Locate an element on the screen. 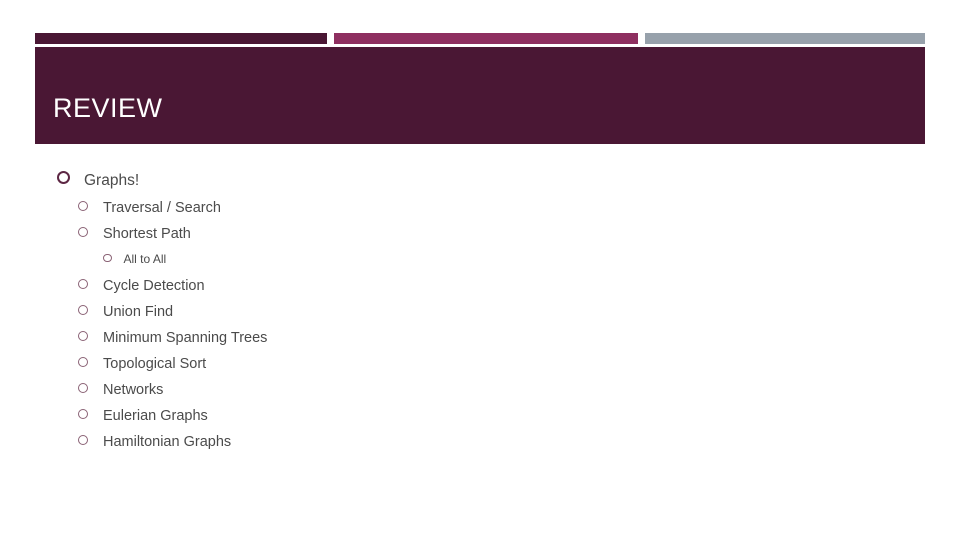 Image resolution: width=960 pixels, height=540 pixels. list-item: Minimum Spanning Trees is located at coordinates (480, 343).